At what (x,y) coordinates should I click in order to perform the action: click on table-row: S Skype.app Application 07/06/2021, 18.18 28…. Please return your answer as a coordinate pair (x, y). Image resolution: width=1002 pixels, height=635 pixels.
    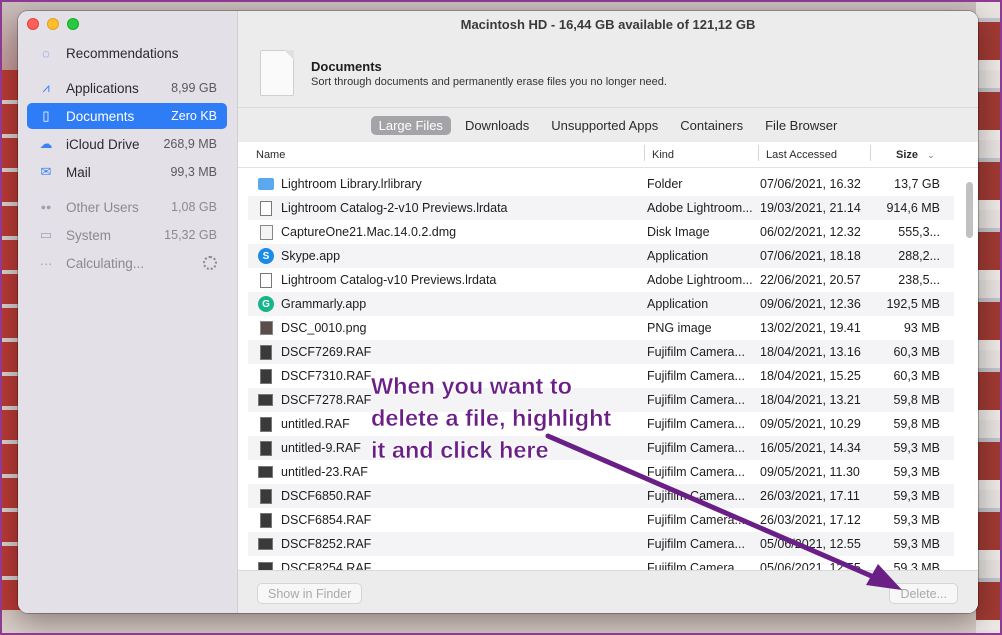
    Looking at the image, I should click on (601, 256).